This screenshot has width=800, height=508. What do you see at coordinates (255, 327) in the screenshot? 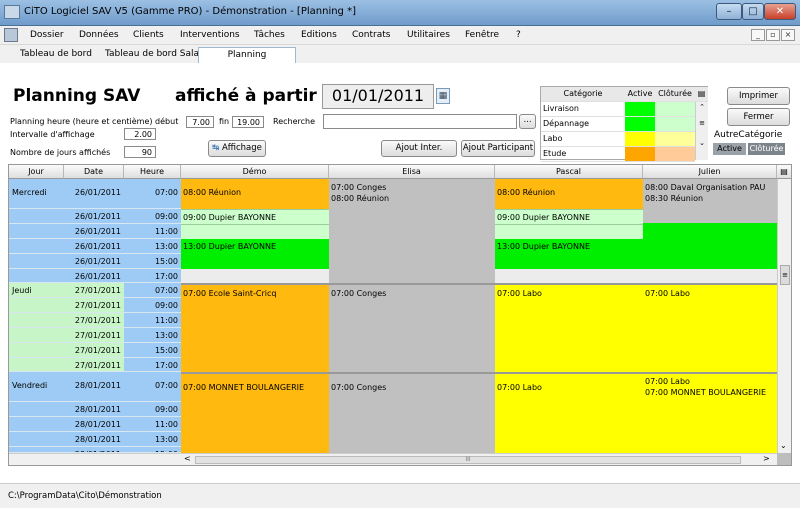
I see `event-demo-ecole: 07:00 Ecole Saint-Cricq` at bounding box center [255, 327].